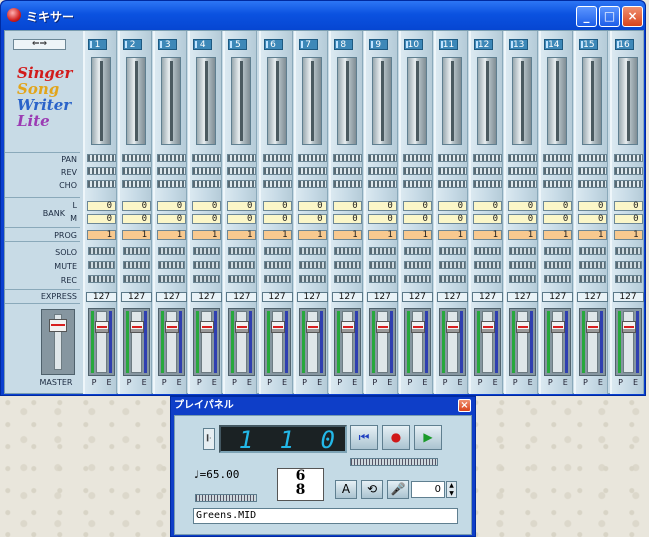  I want to click on a-button: A, so click(346, 489).